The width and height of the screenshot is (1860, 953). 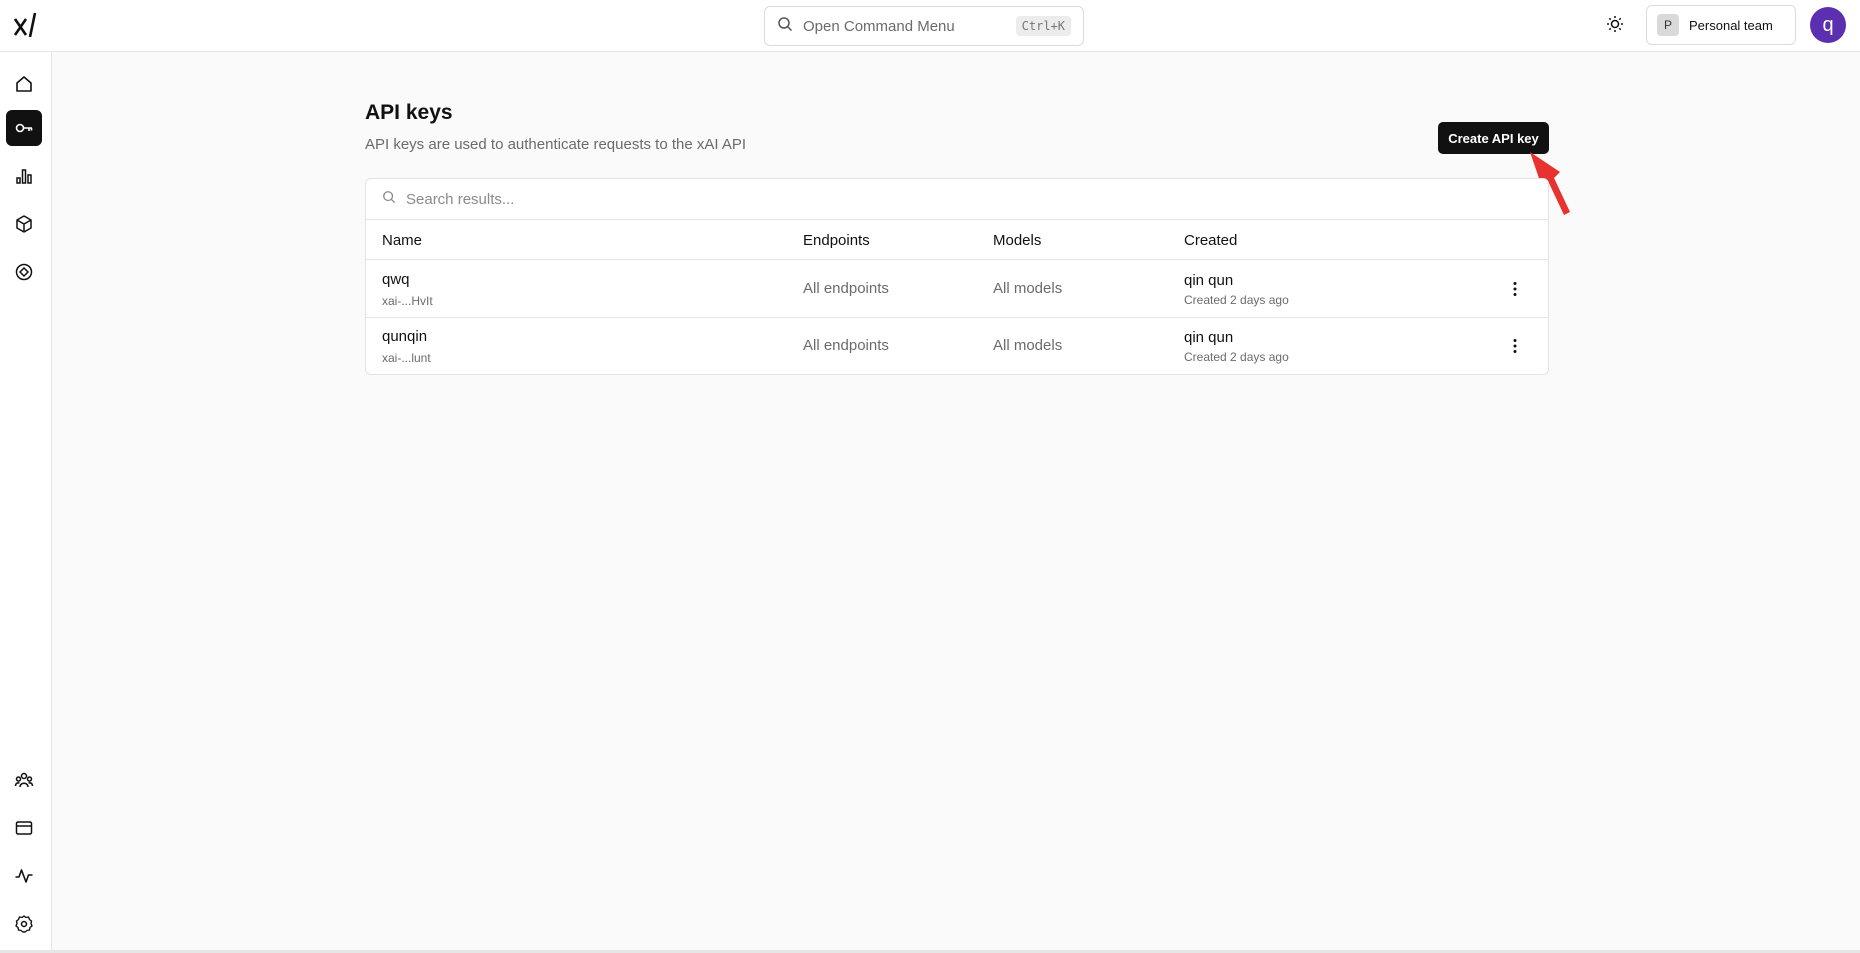 I want to click on sidebar-item-usage, so click(x=24, y=176).